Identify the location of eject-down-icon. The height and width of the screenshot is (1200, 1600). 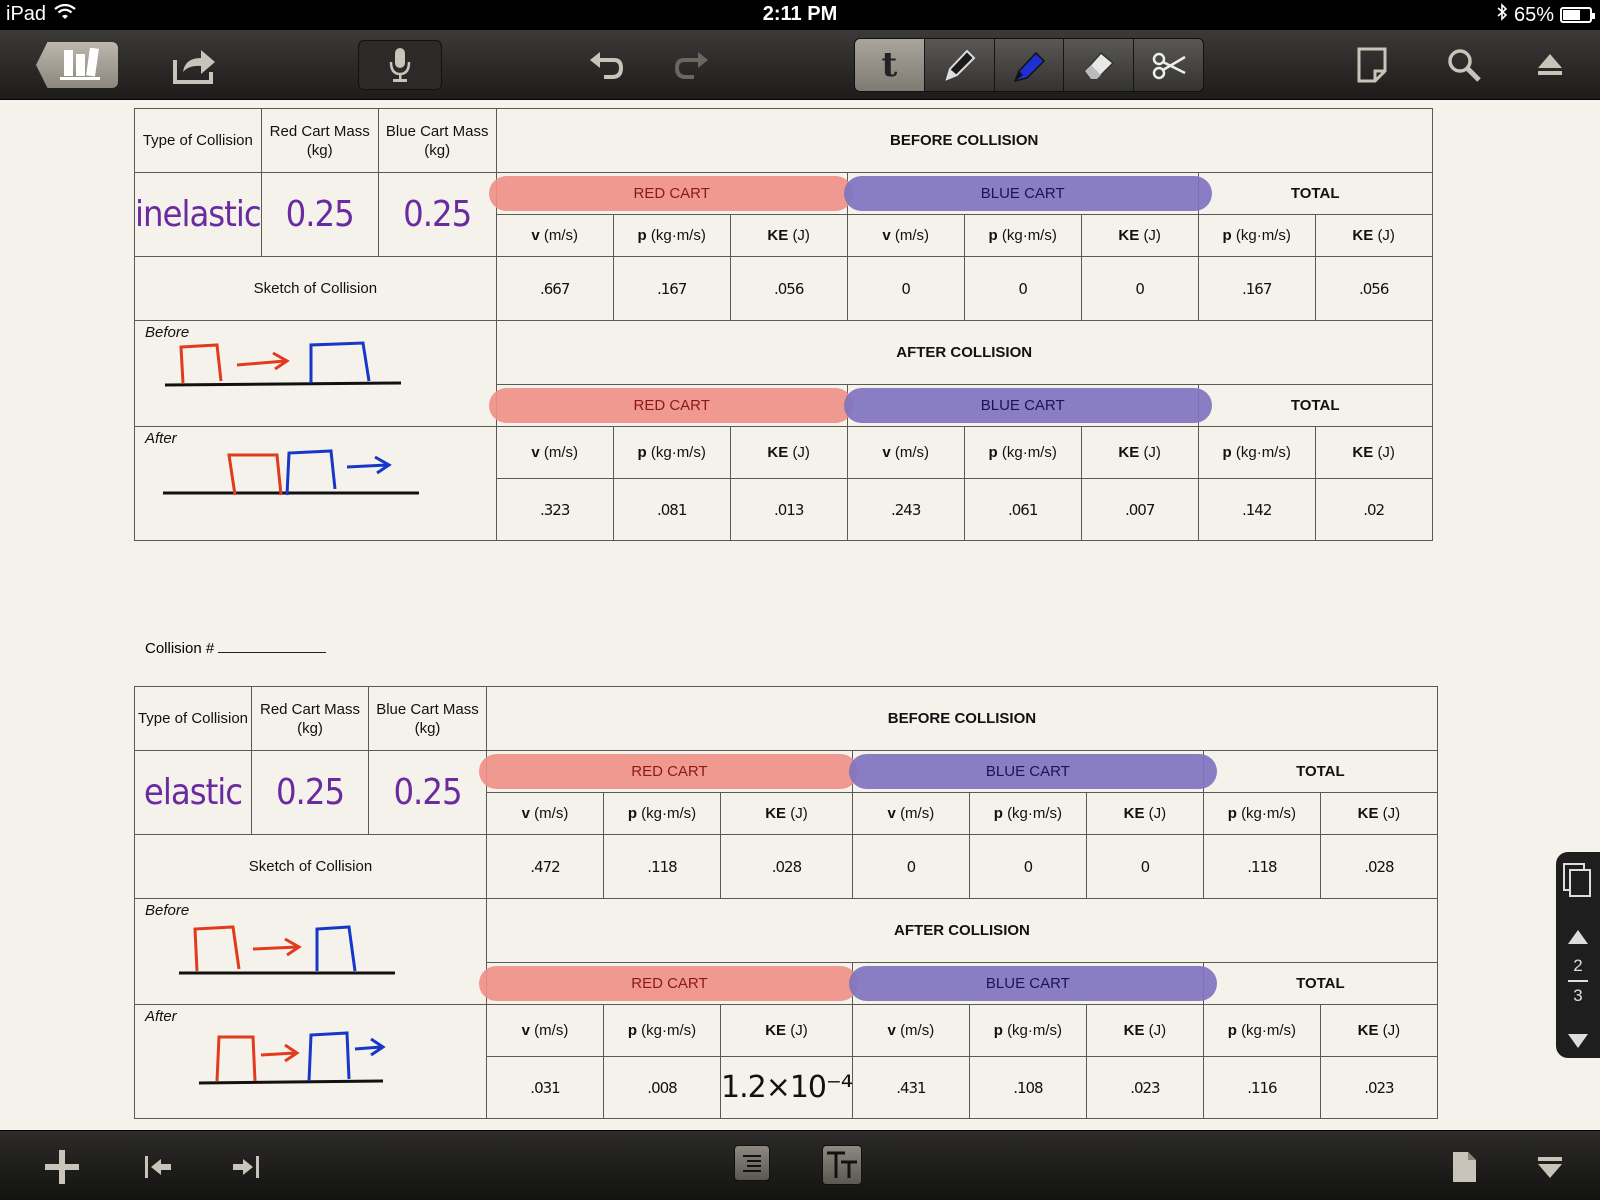
(1550, 1167).